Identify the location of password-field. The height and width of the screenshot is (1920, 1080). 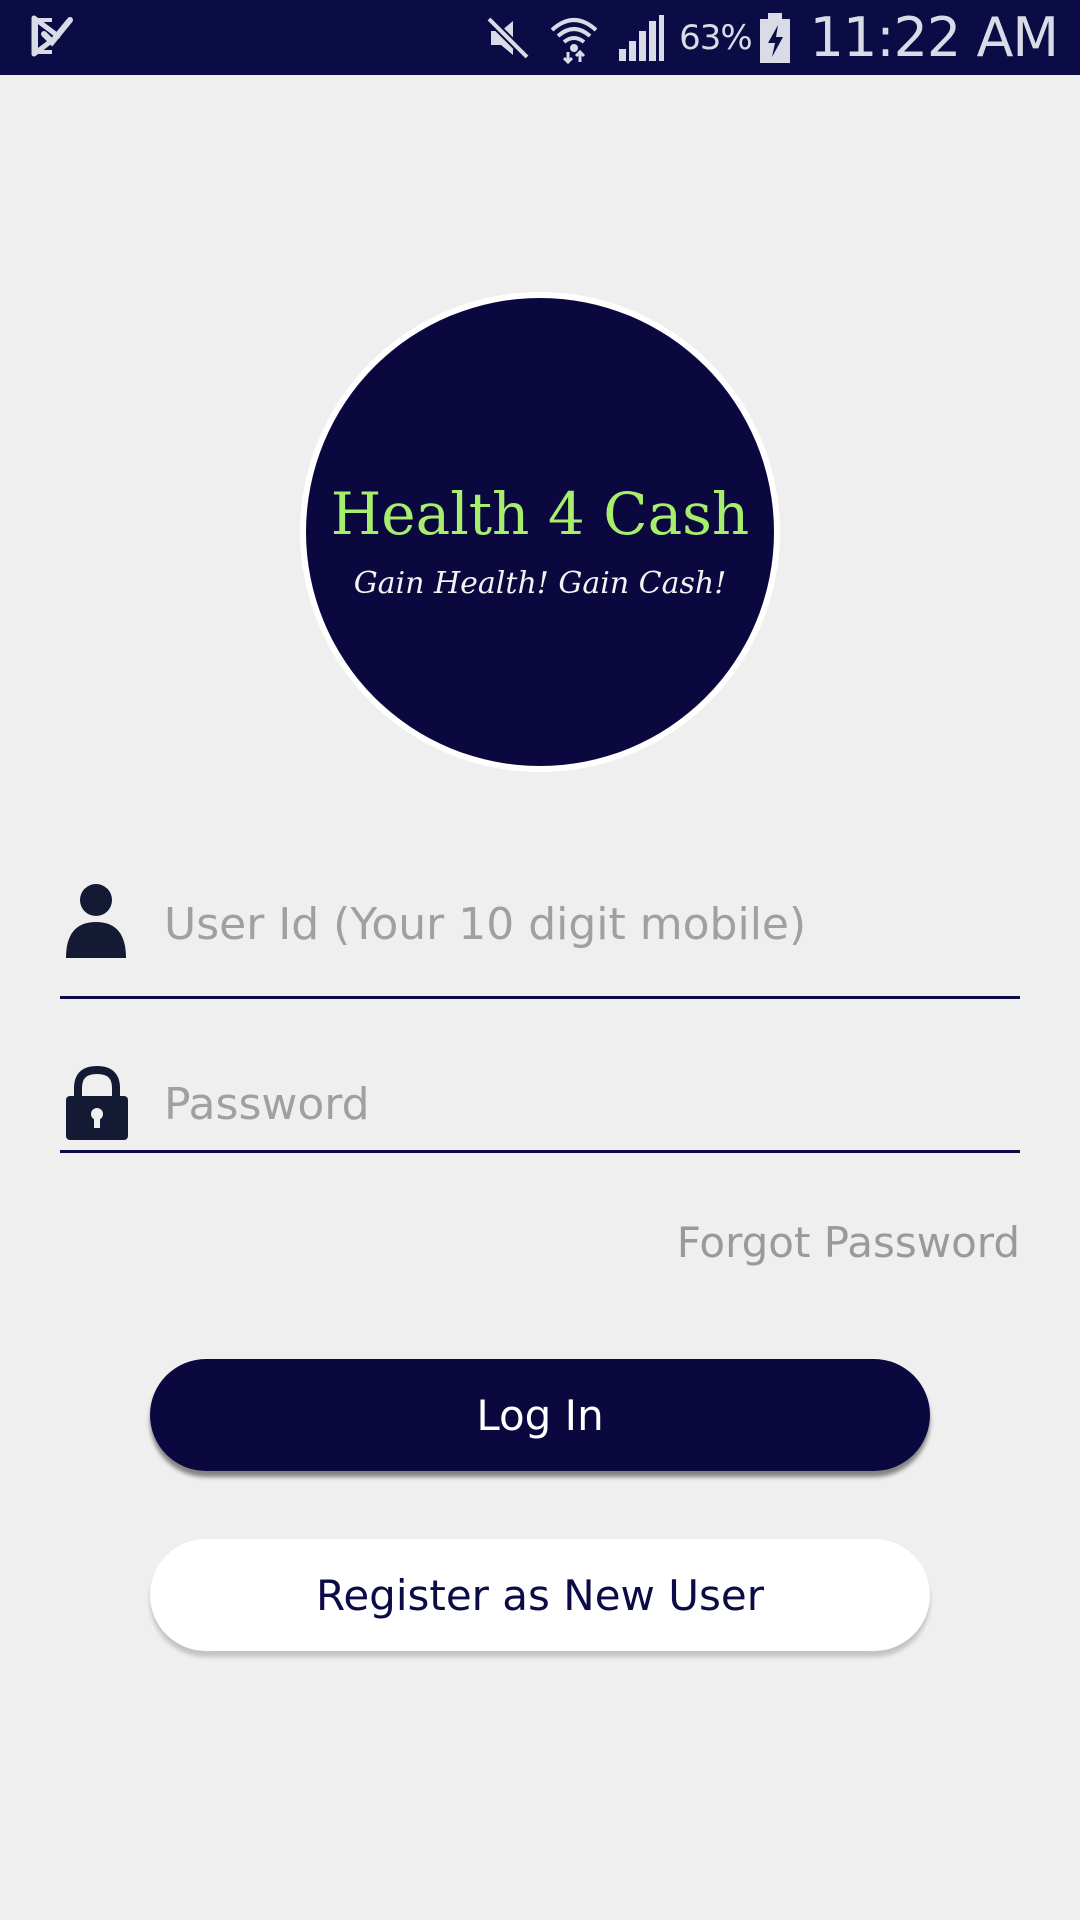
(540, 1102).